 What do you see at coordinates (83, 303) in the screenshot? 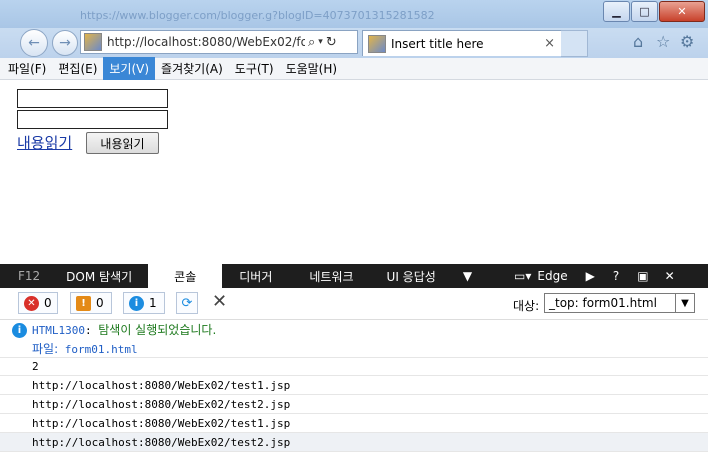
I see `warning-icon: !` at bounding box center [83, 303].